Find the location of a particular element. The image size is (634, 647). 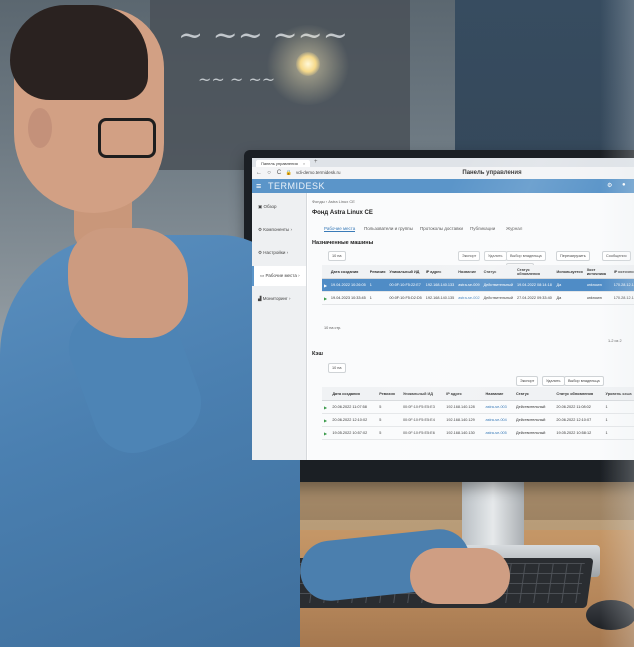

table-cell: astra-se-004 is located at coordinates (499, 420).